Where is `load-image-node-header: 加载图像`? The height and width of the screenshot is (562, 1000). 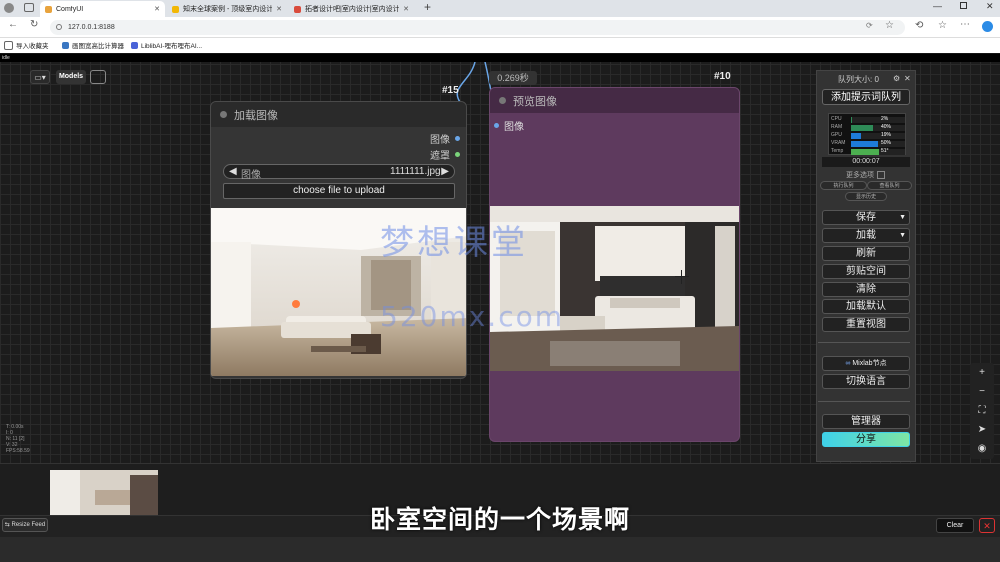
load-image-node-header: 加载图像 is located at coordinates (338, 114).